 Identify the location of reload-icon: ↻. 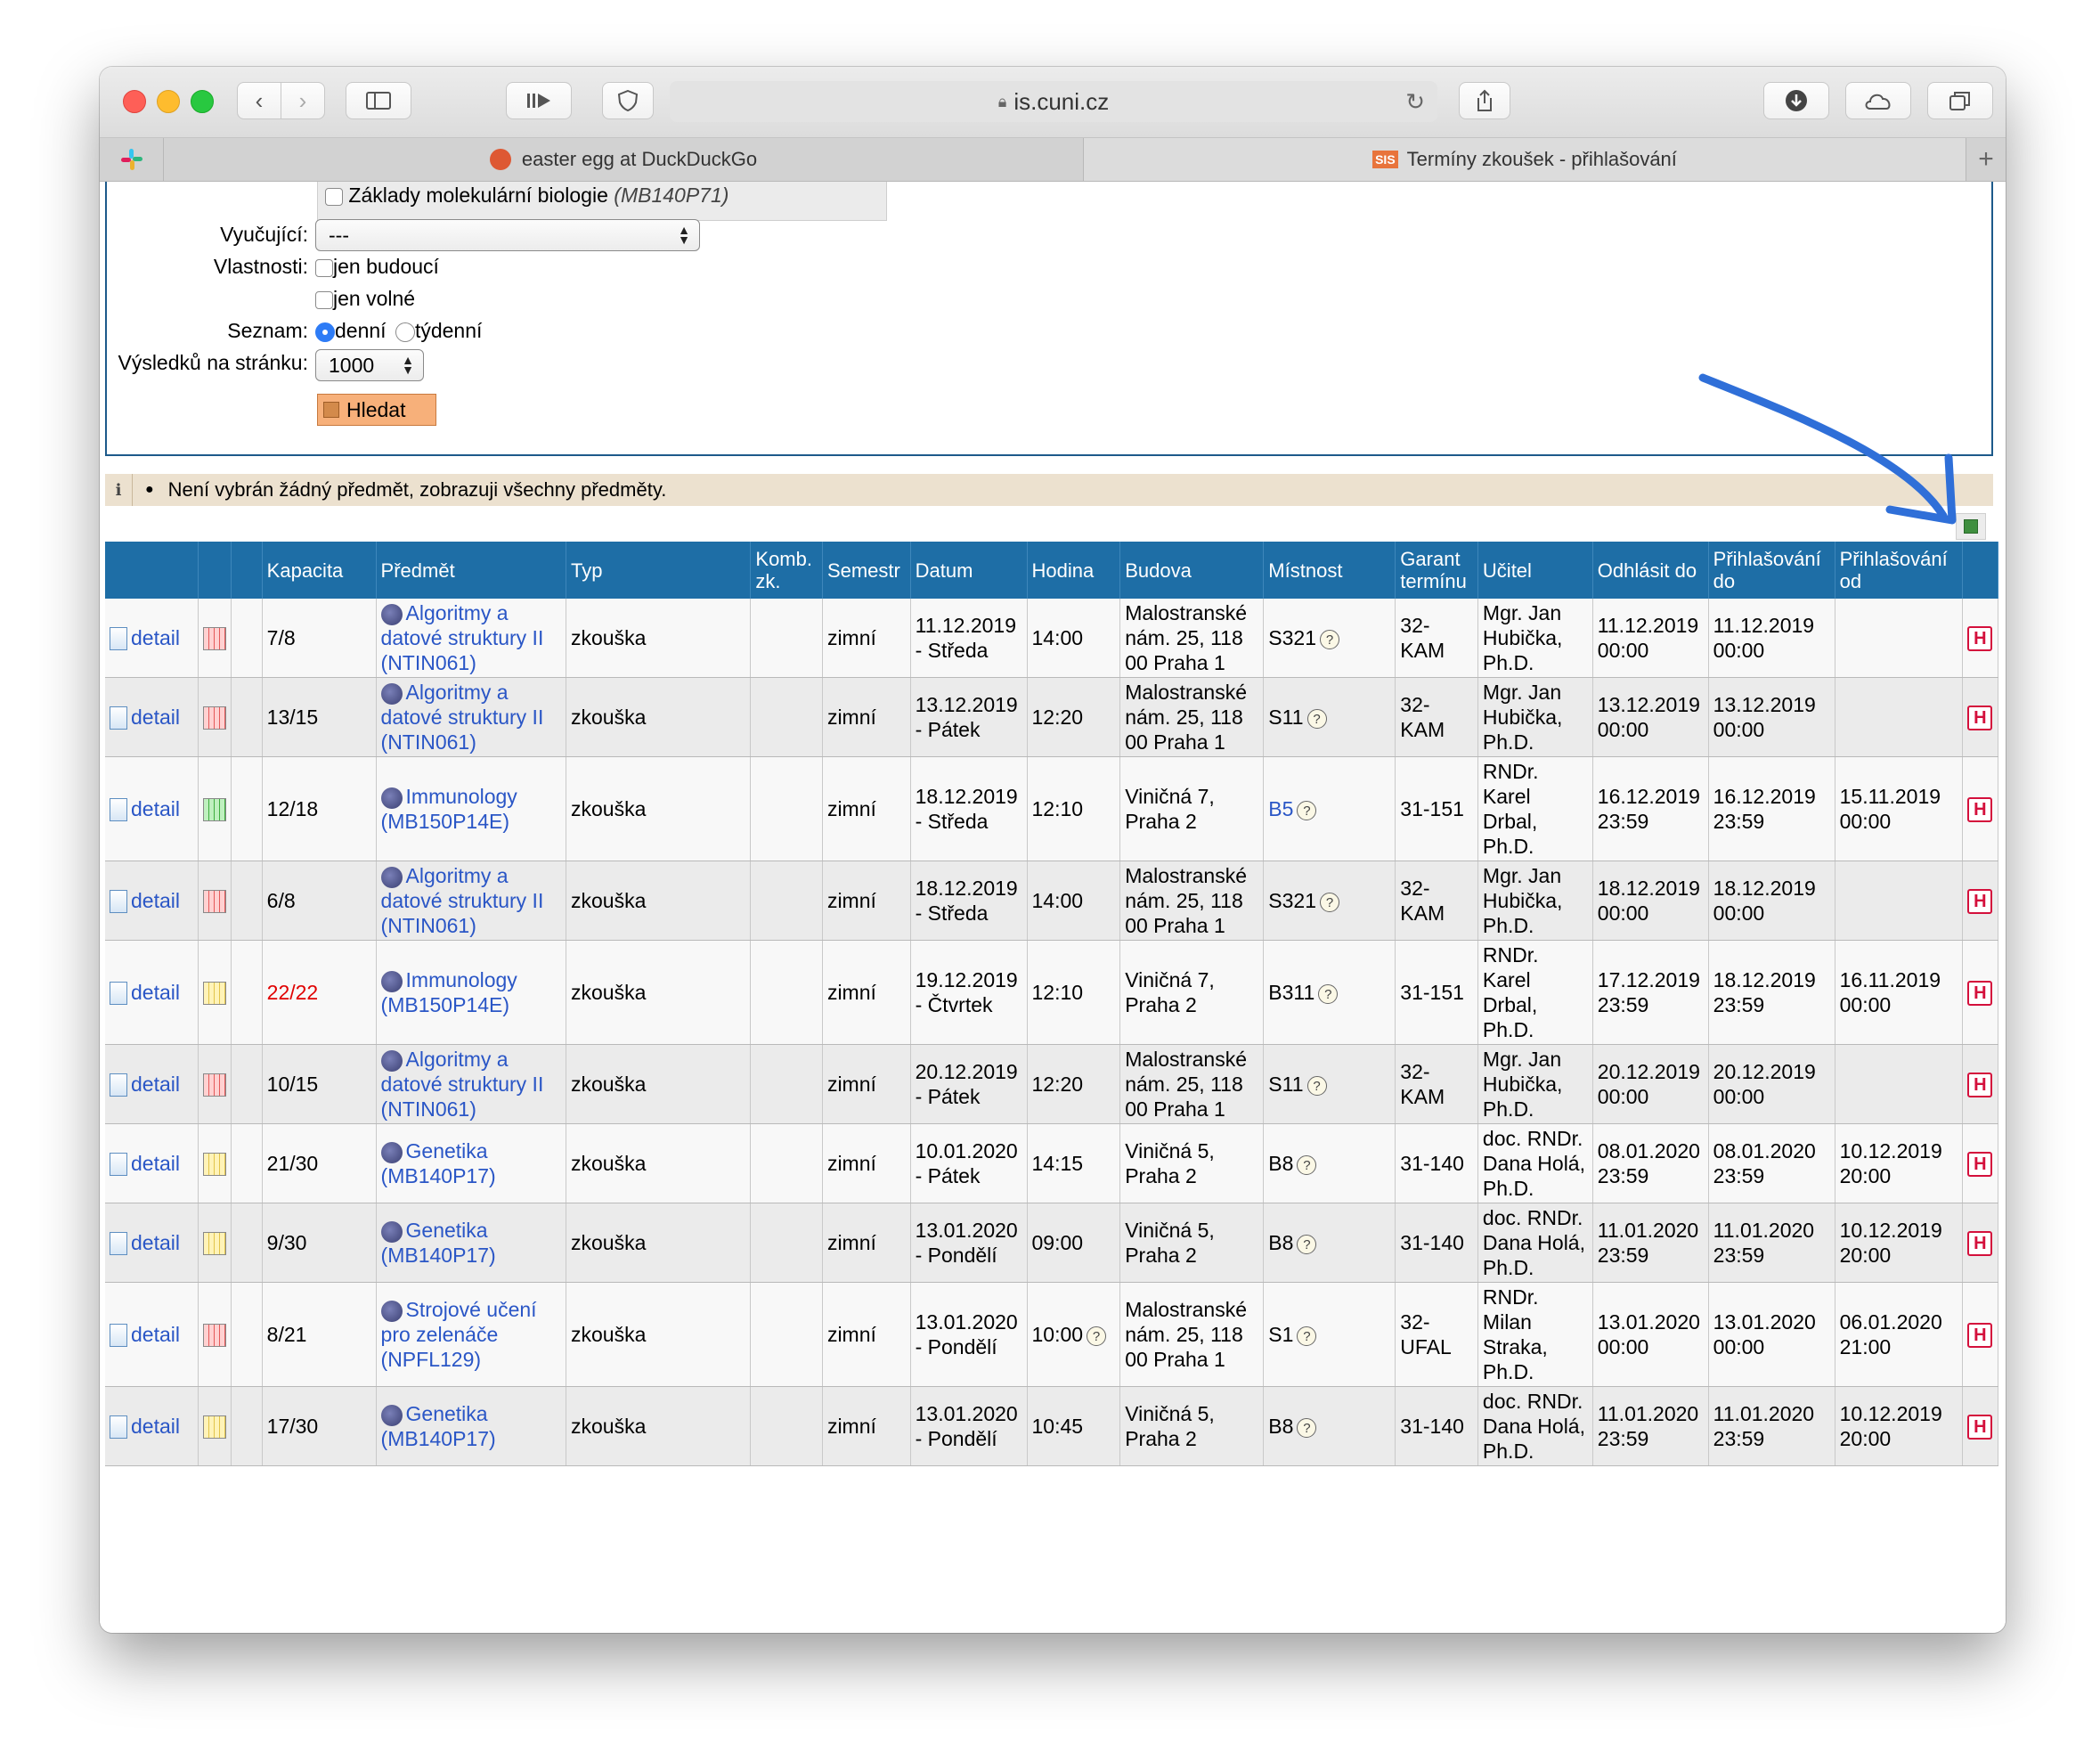
(1415, 102).